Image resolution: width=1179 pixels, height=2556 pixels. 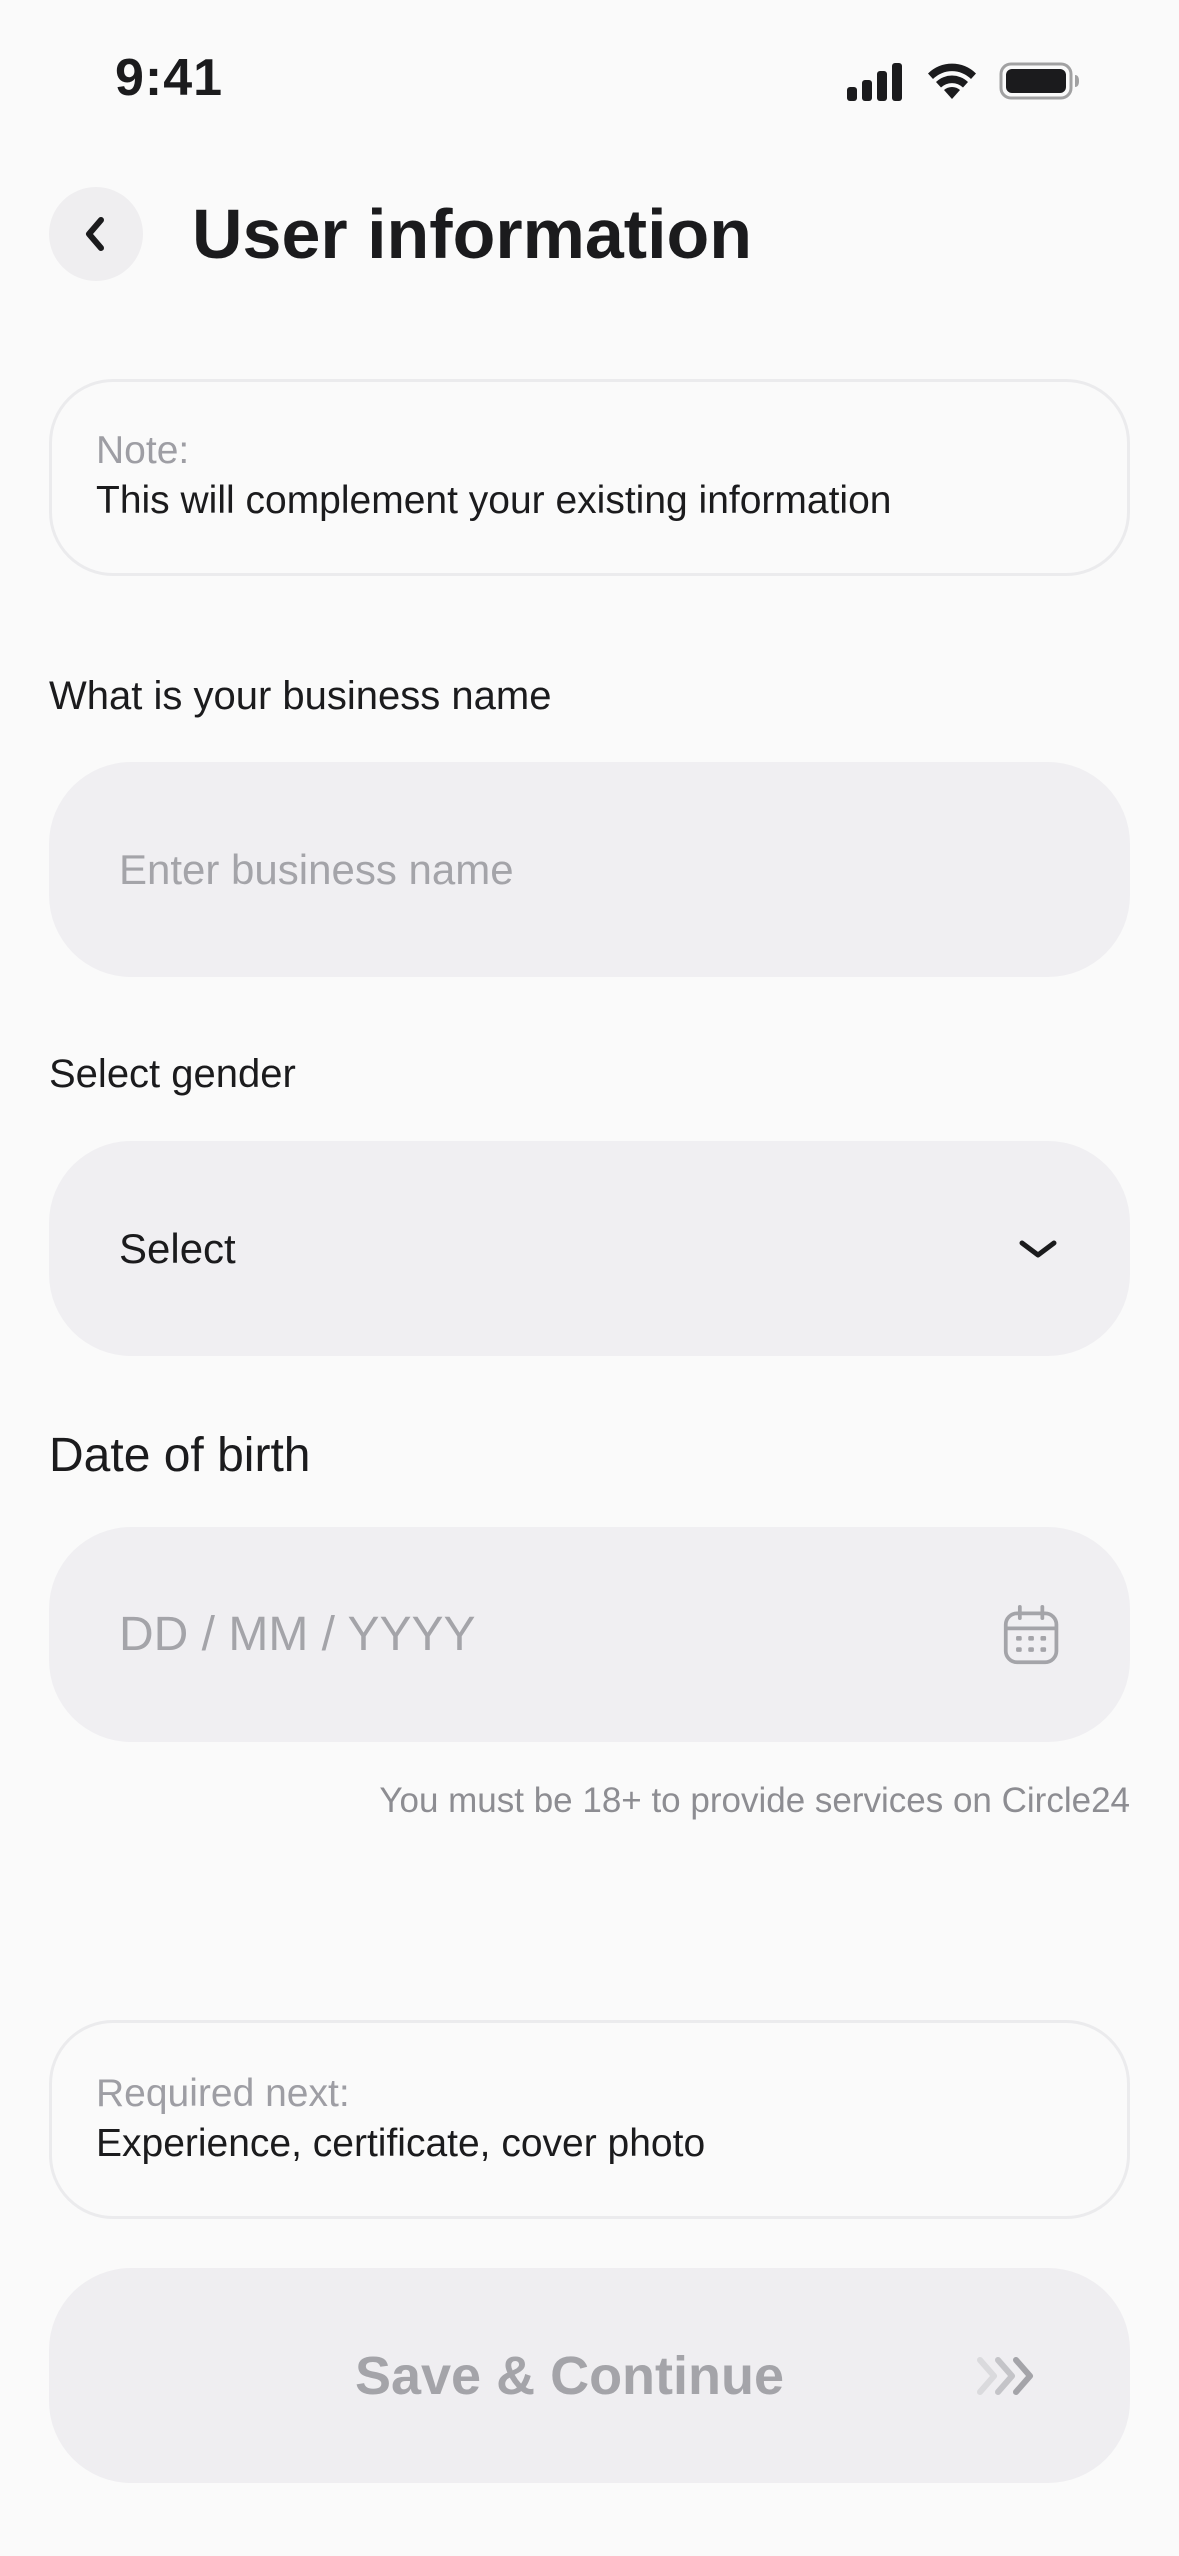 I want to click on back-button, so click(x=96, y=234).